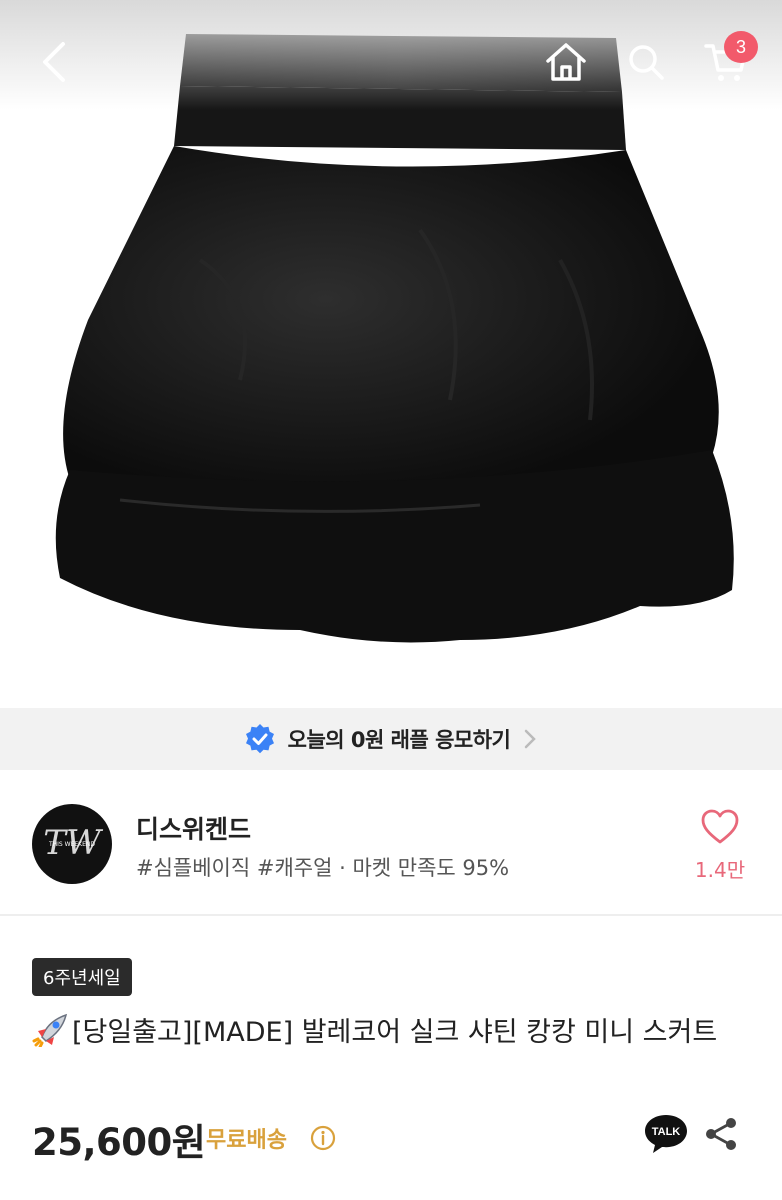 The image size is (782, 1200). I want to click on product-title: [당일출고][MADE] 발레코어 실크 샤틴 캉캉 미니 스커트, so click(392, 1033).